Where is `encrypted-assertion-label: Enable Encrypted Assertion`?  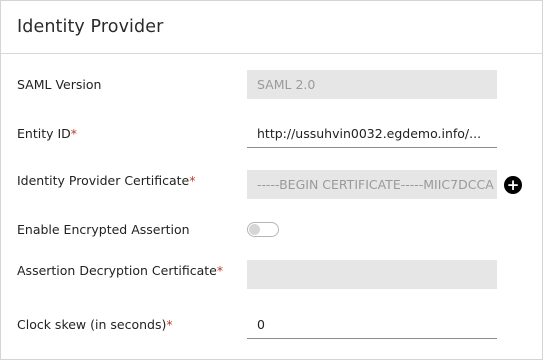 encrypted-assertion-label: Enable Encrypted Assertion is located at coordinates (103, 229).